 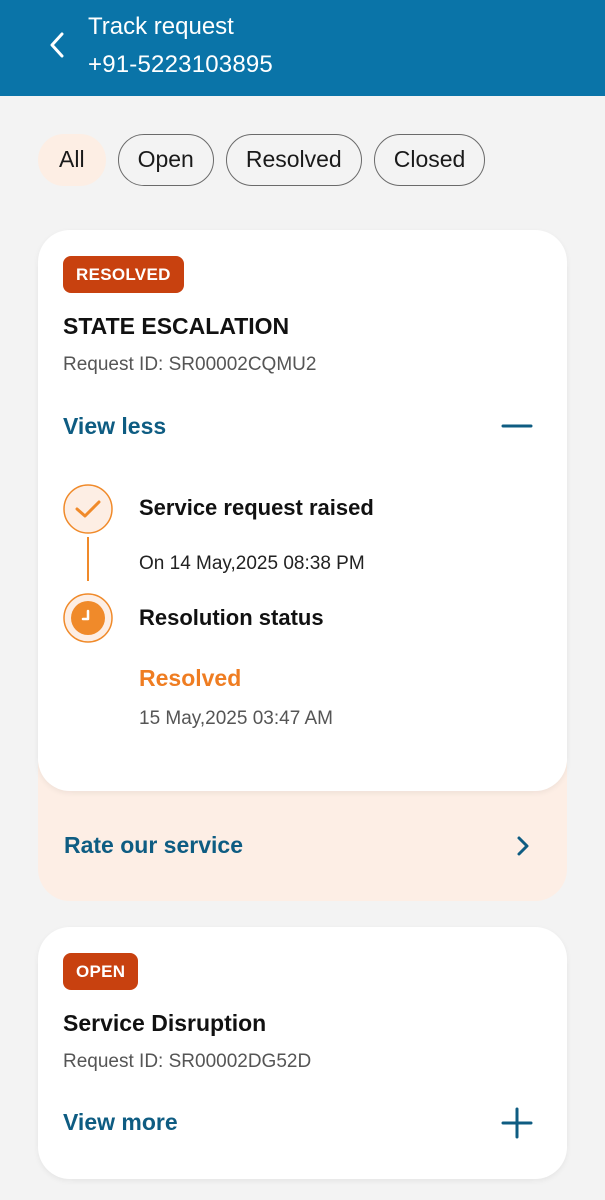 I want to click on back-button, so click(x=57, y=45).